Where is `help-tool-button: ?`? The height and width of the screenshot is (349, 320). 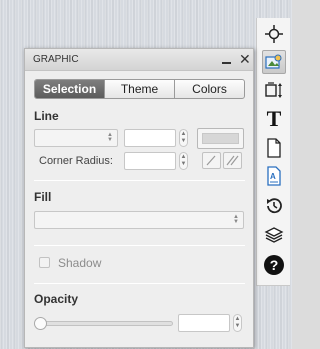 help-tool-button: ? is located at coordinates (274, 265).